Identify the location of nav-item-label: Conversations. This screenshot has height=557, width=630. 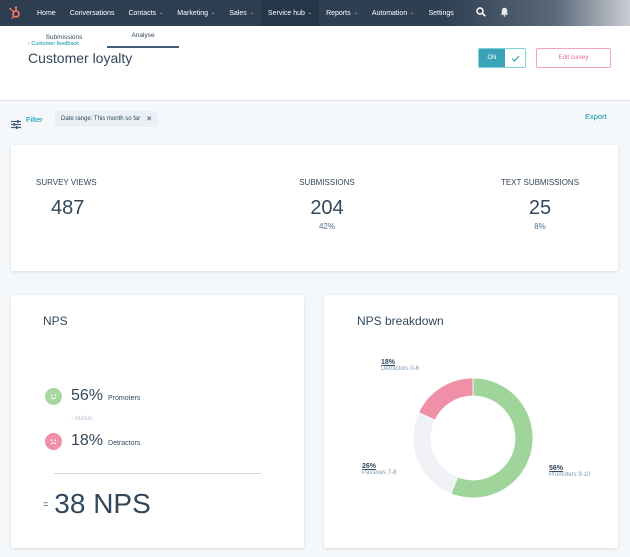
(92, 13).